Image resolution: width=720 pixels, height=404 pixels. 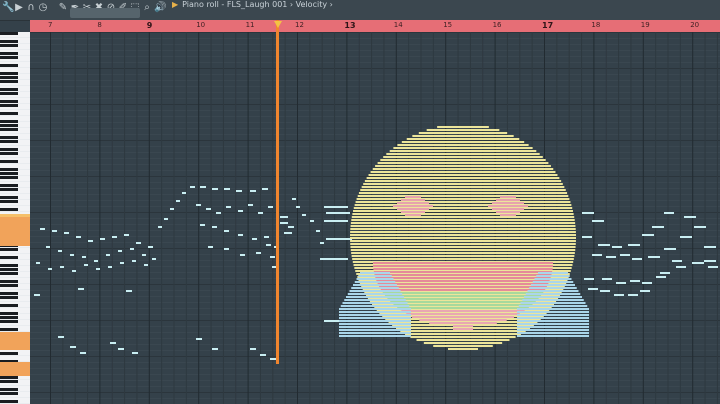 What do you see at coordinates (15, 218) in the screenshot?
I see `piano-keyboard` at bounding box center [15, 218].